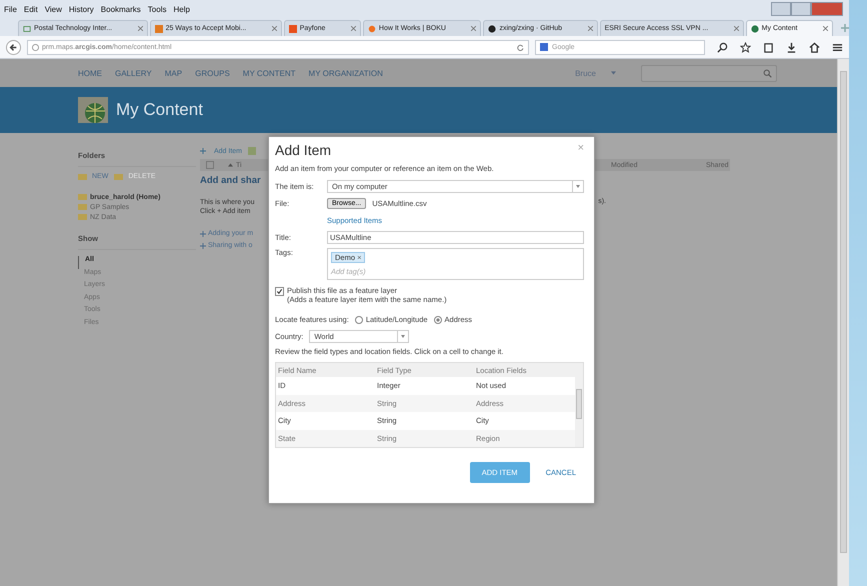 This screenshot has height=586, width=867. Describe the element at coordinates (13, 47) in the screenshot. I see `back-icon` at that location.